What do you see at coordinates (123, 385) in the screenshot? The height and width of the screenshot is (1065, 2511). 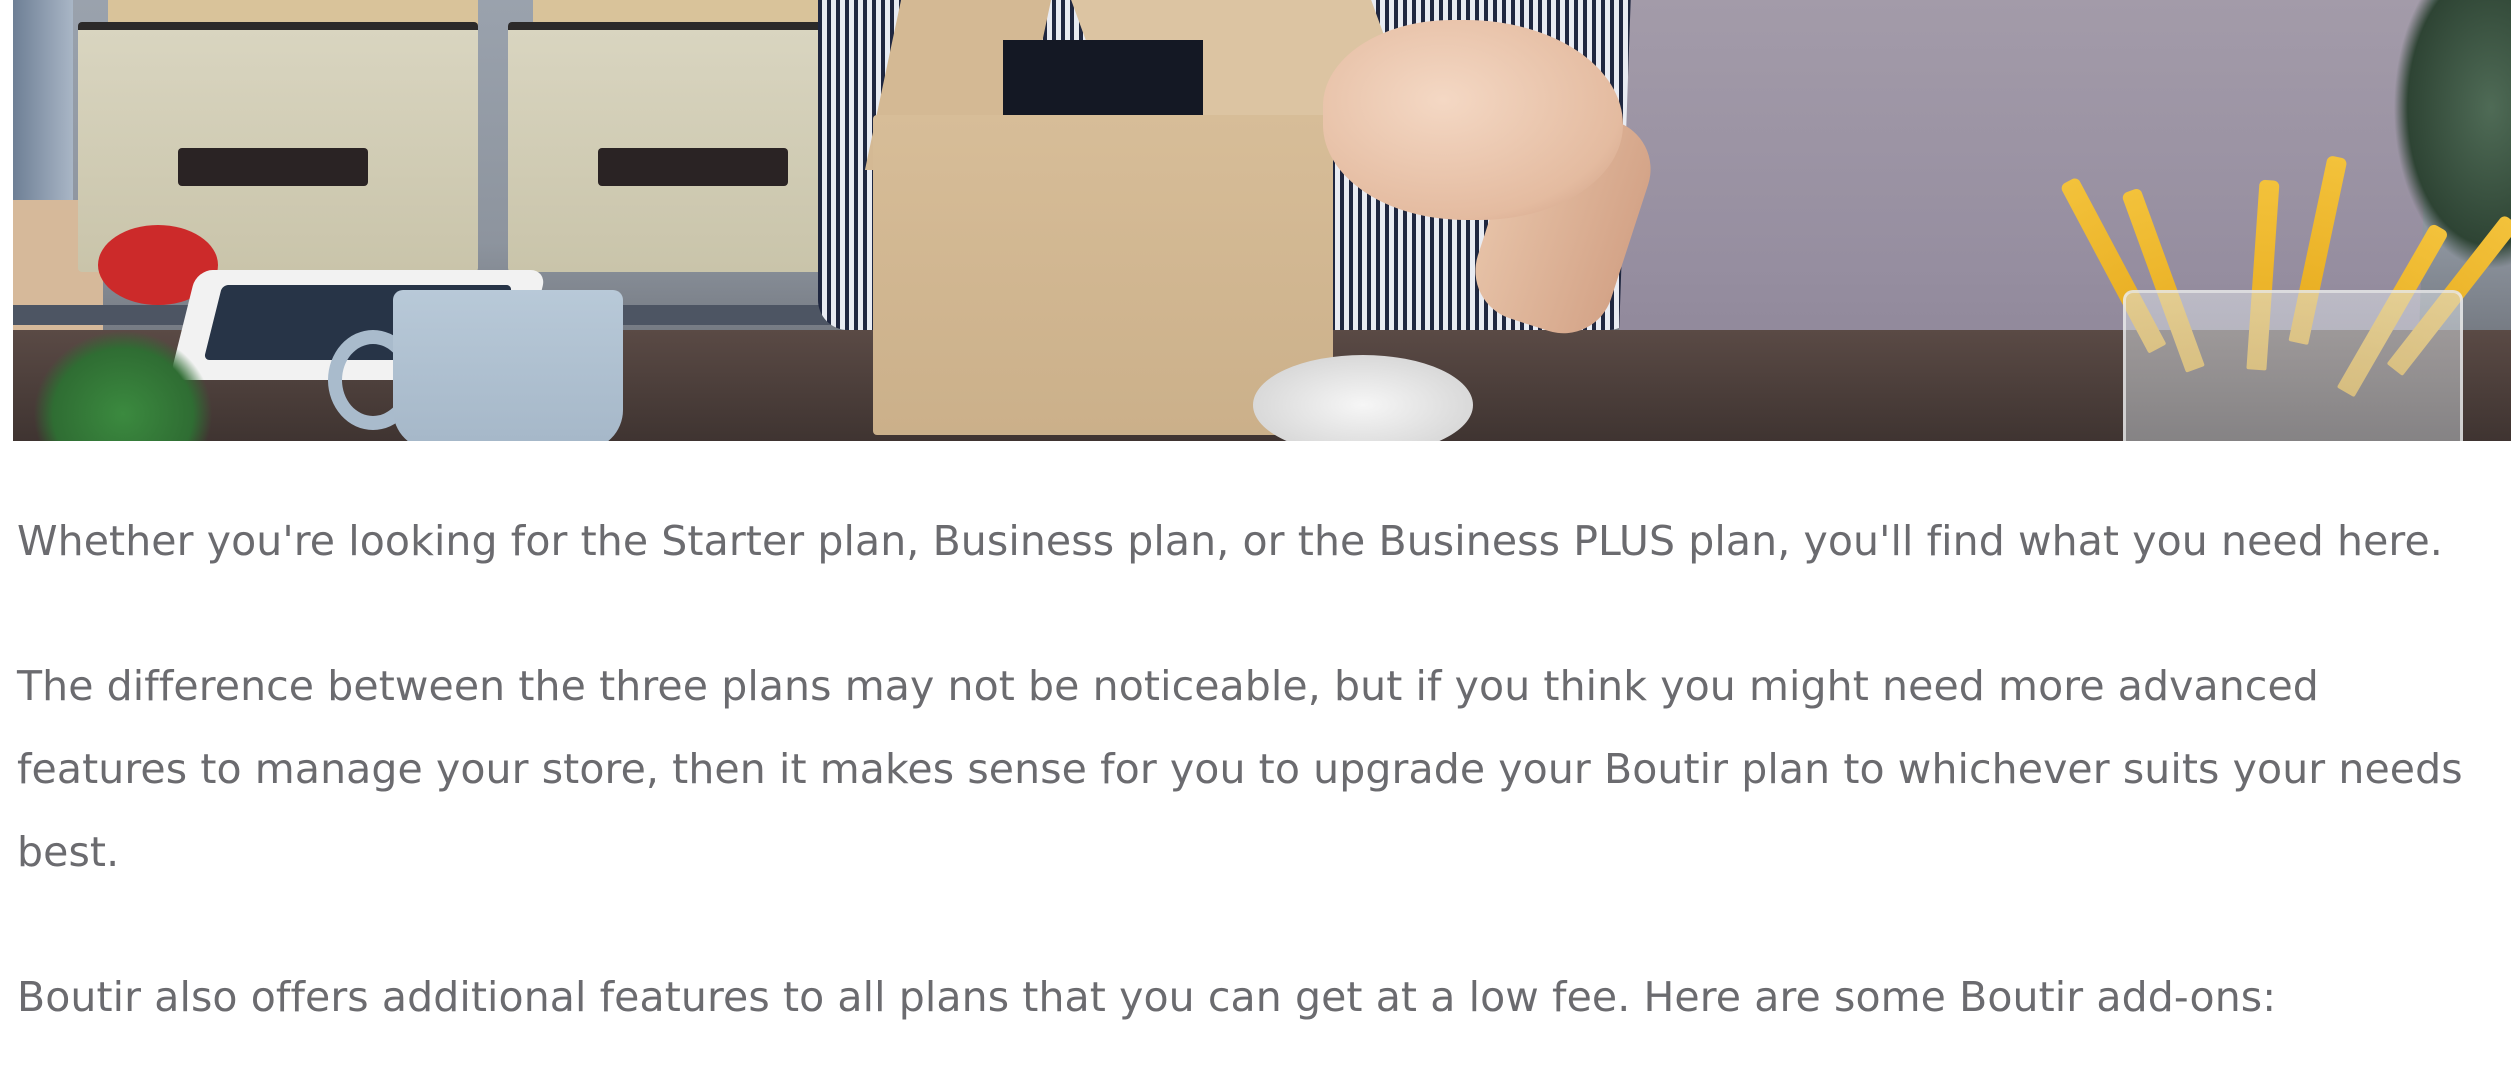 I see `hero-plant-left` at bounding box center [123, 385].